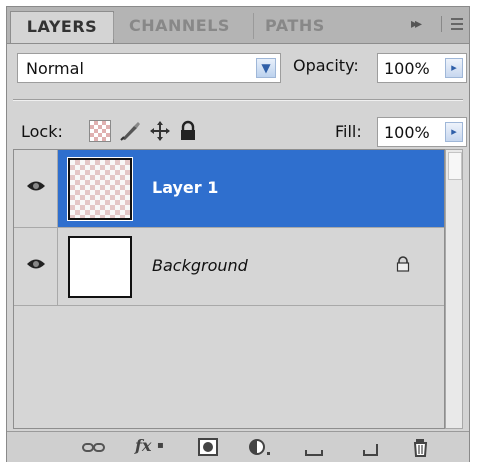  I want to click on adjustment-layer-icon, so click(260, 447).